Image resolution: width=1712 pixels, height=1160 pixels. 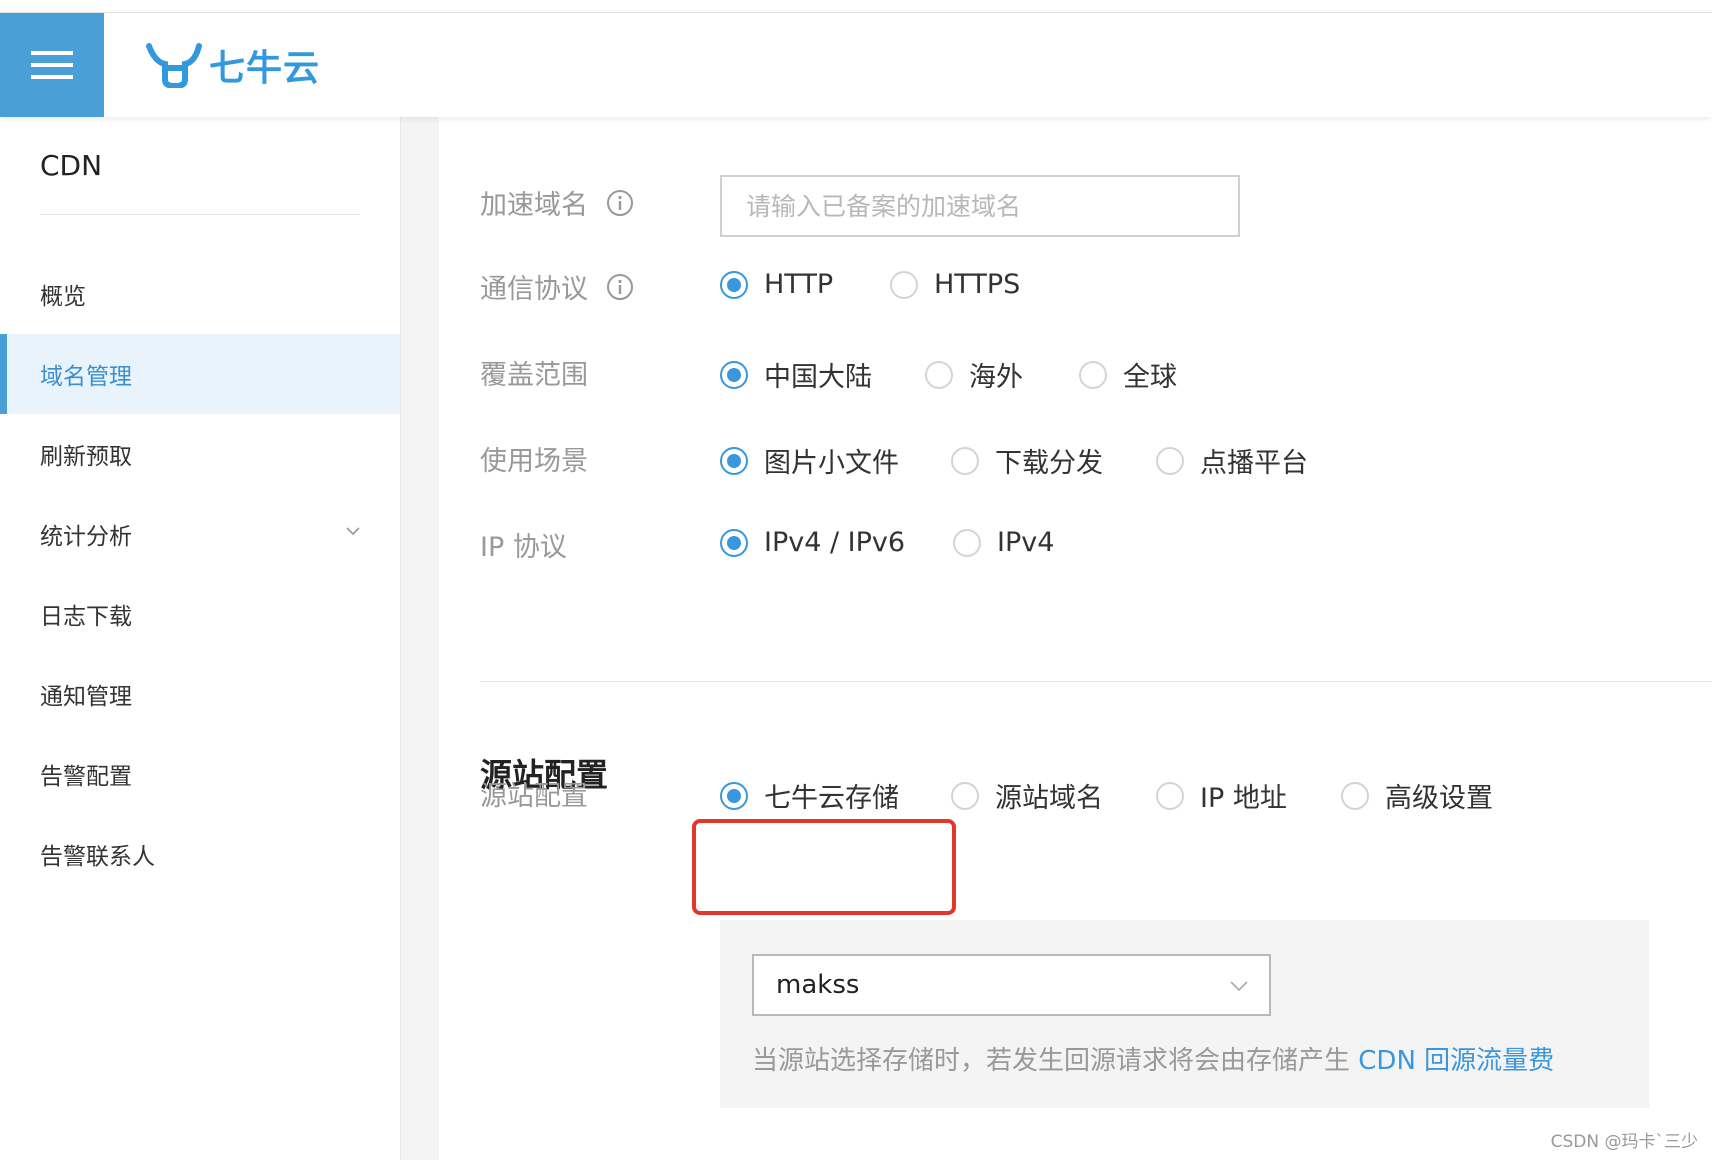 I want to click on radio-label: IP 地址, so click(x=1243, y=798).